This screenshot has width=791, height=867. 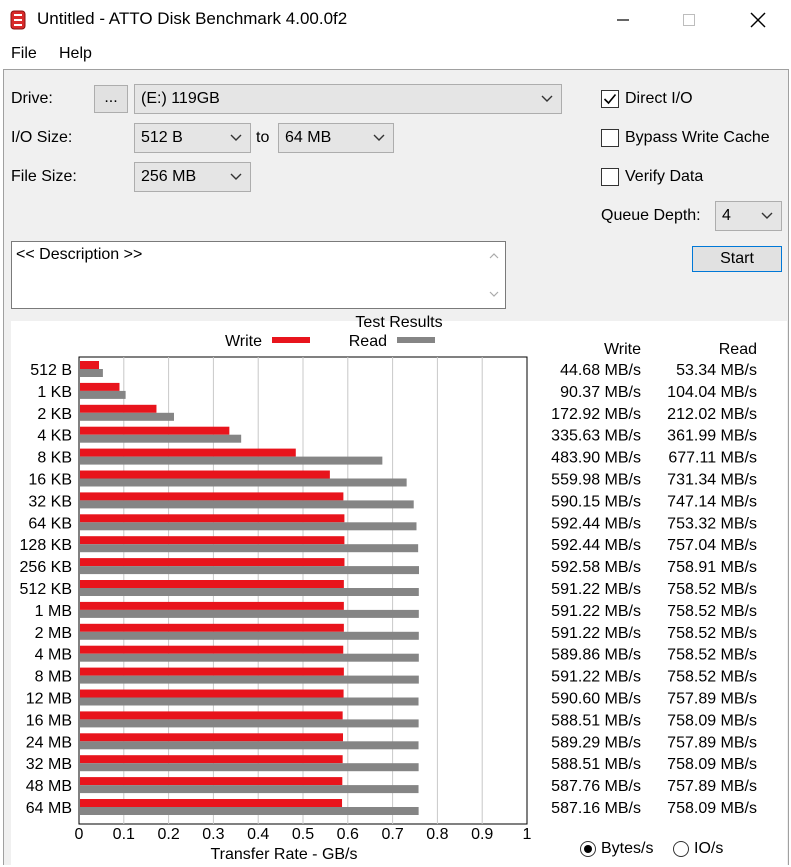 What do you see at coordinates (169, 176) in the screenshot?
I see `file-size-value: 256 MB` at bounding box center [169, 176].